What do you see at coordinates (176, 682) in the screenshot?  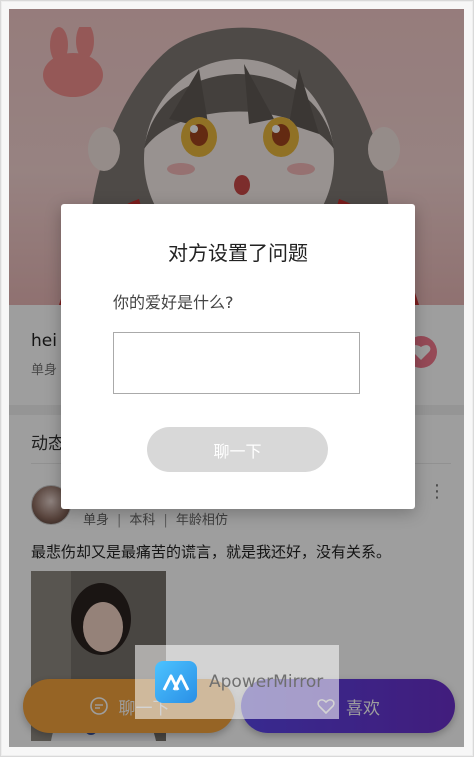 I see `apowermirror-logo-icon` at bounding box center [176, 682].